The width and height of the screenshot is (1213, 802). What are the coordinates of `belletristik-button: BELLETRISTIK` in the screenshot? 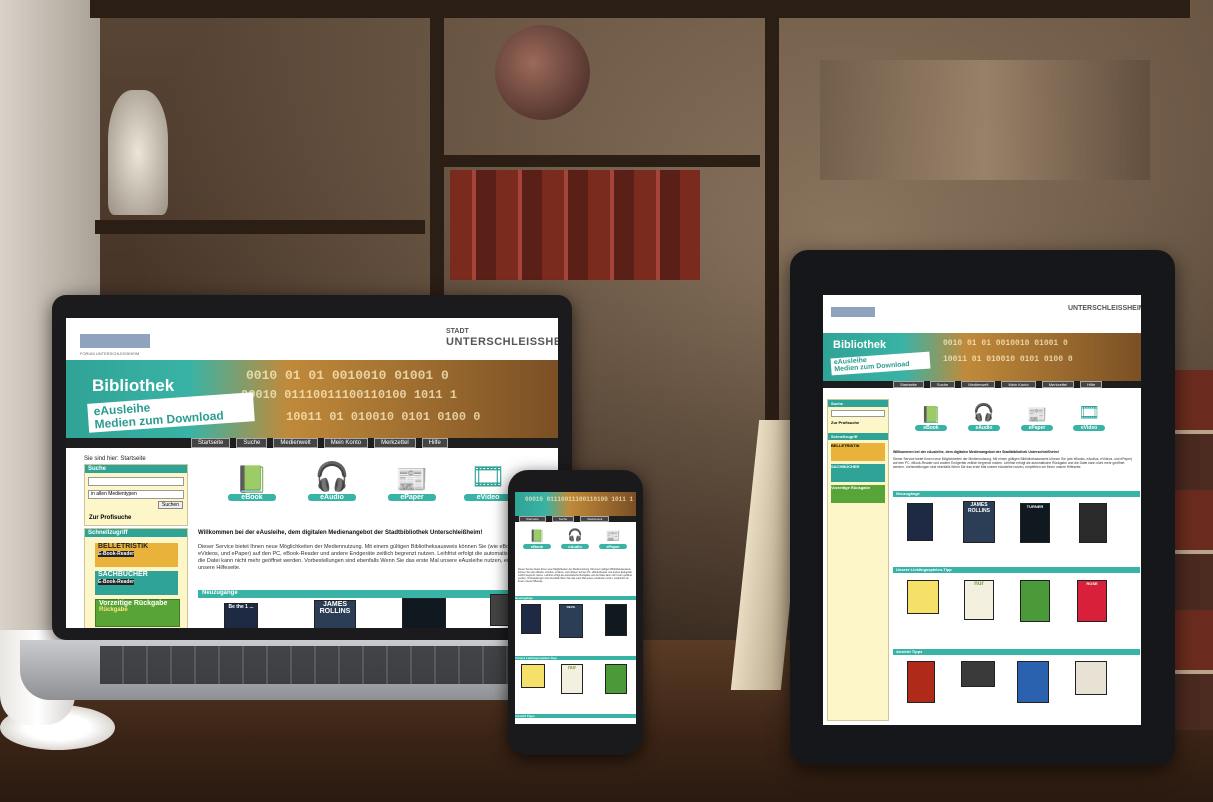 It's located at (858, 452).